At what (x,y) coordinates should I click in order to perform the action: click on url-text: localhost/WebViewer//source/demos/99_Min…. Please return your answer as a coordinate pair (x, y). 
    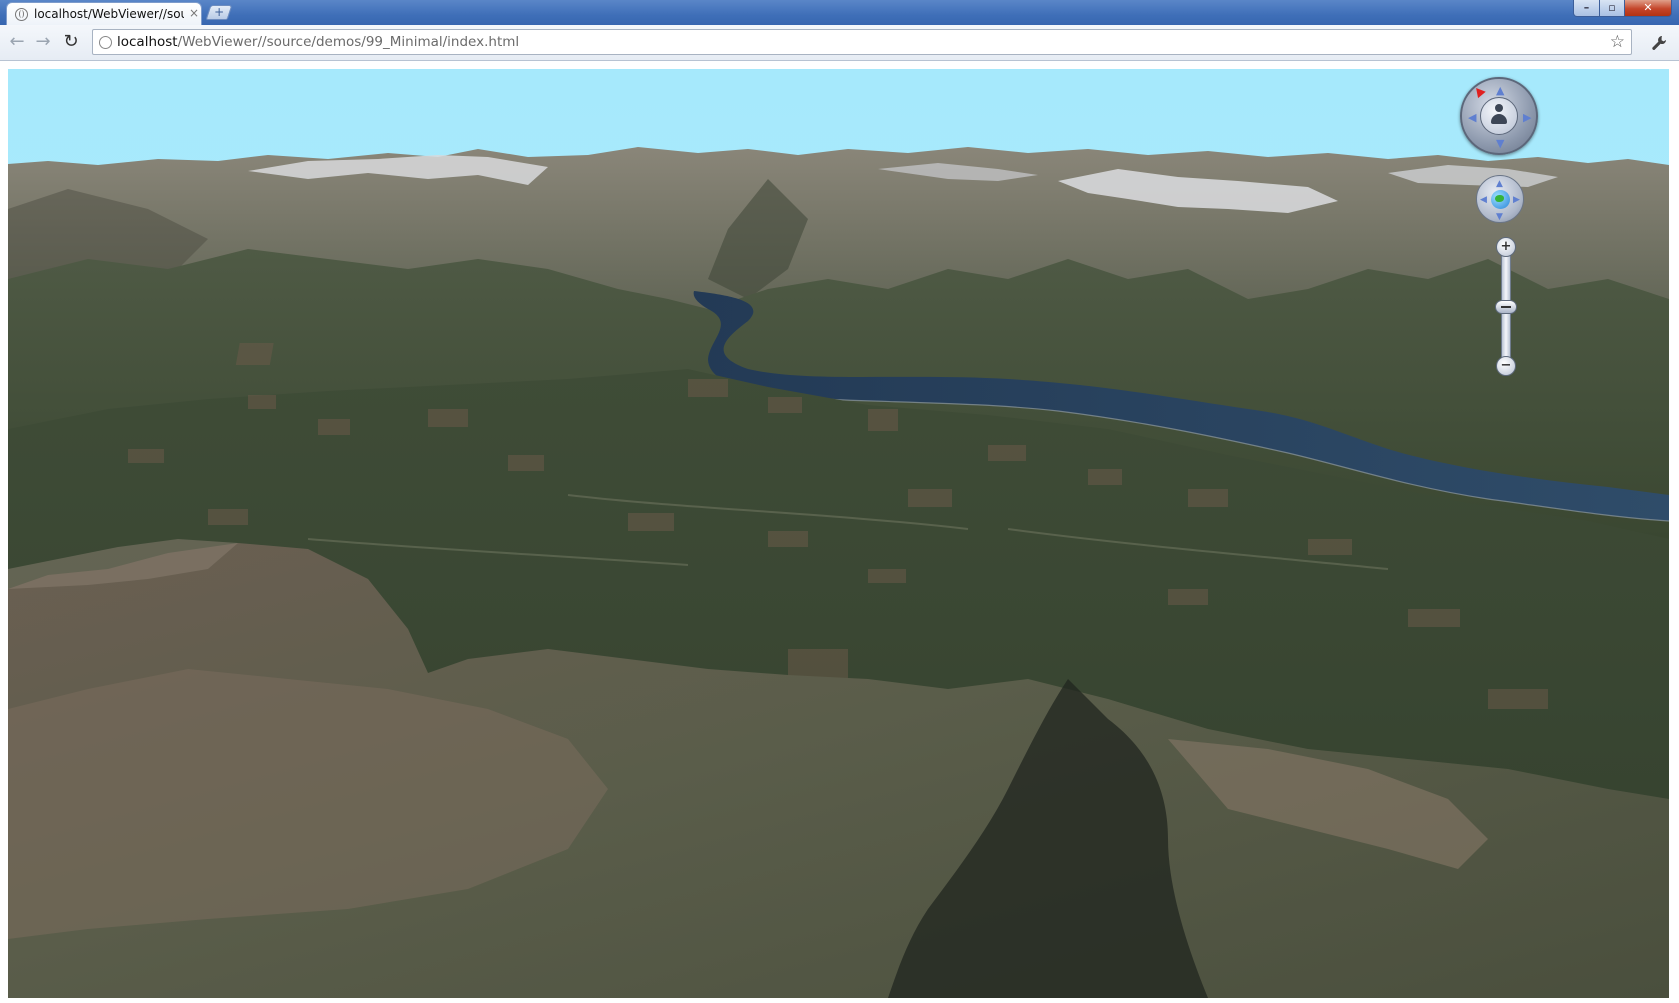
    Looking at the image, I should click on (318, 42).